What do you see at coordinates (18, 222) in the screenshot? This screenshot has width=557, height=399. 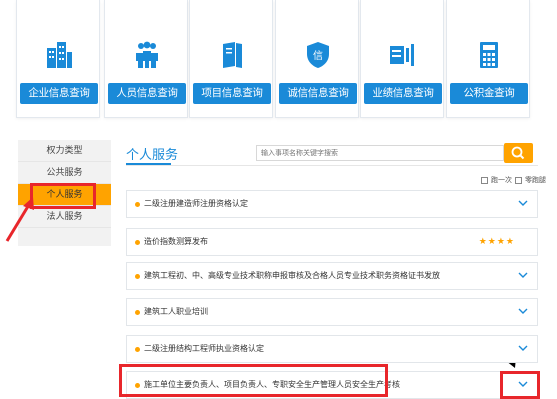 I see `arrow-to-personal-service` at bounding box center [18, 222].